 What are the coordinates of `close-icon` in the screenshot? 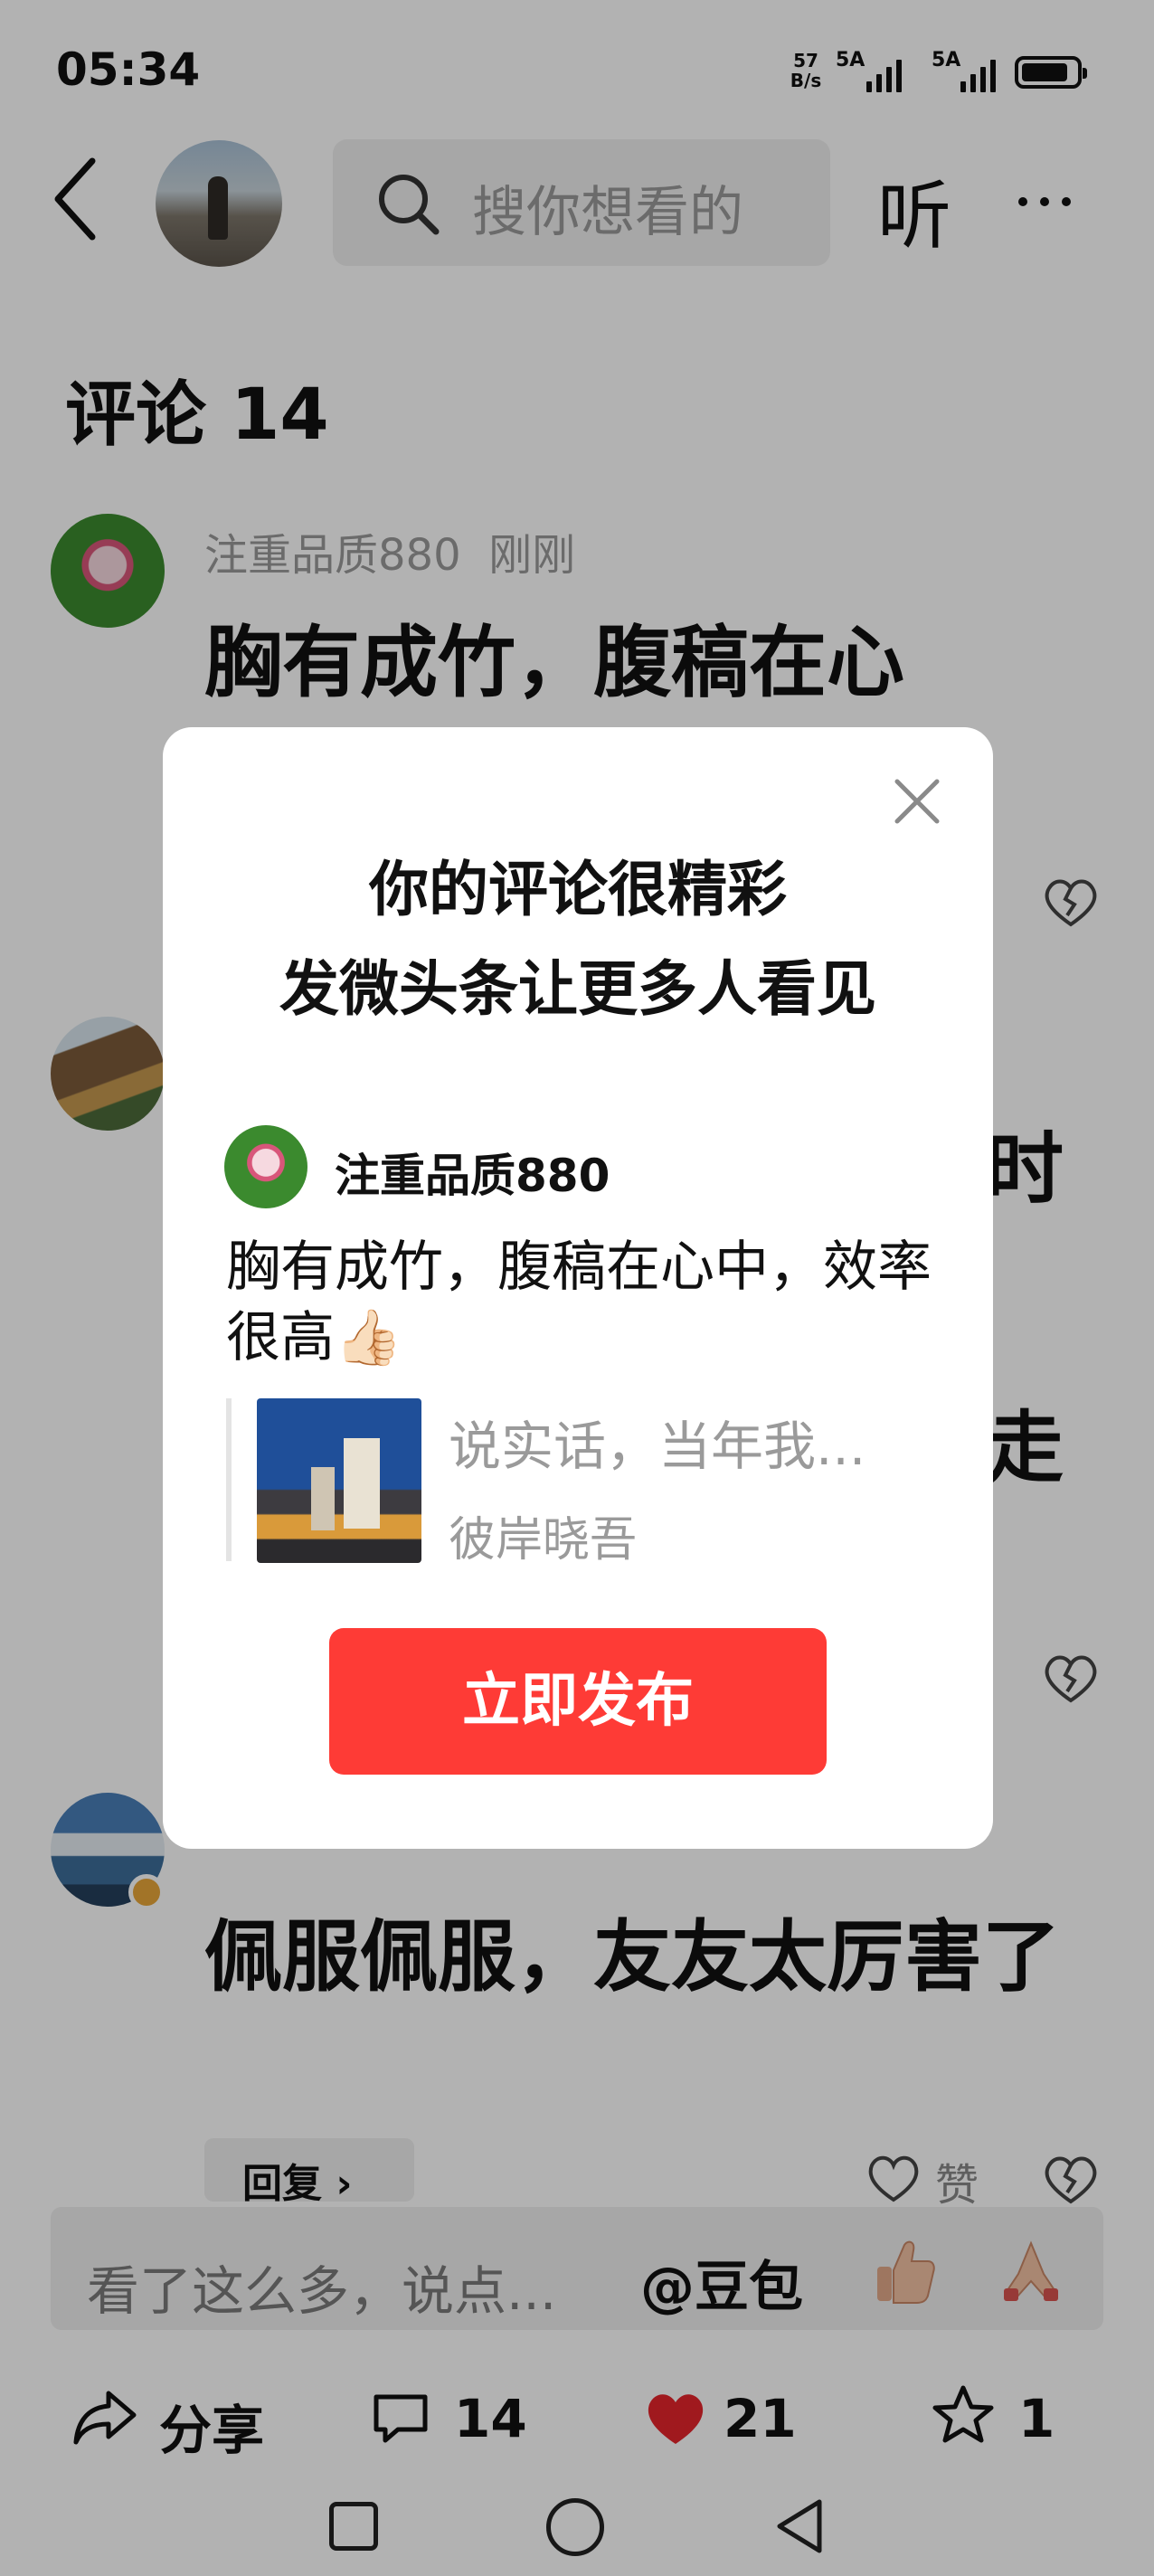 It's located at (917, 801).